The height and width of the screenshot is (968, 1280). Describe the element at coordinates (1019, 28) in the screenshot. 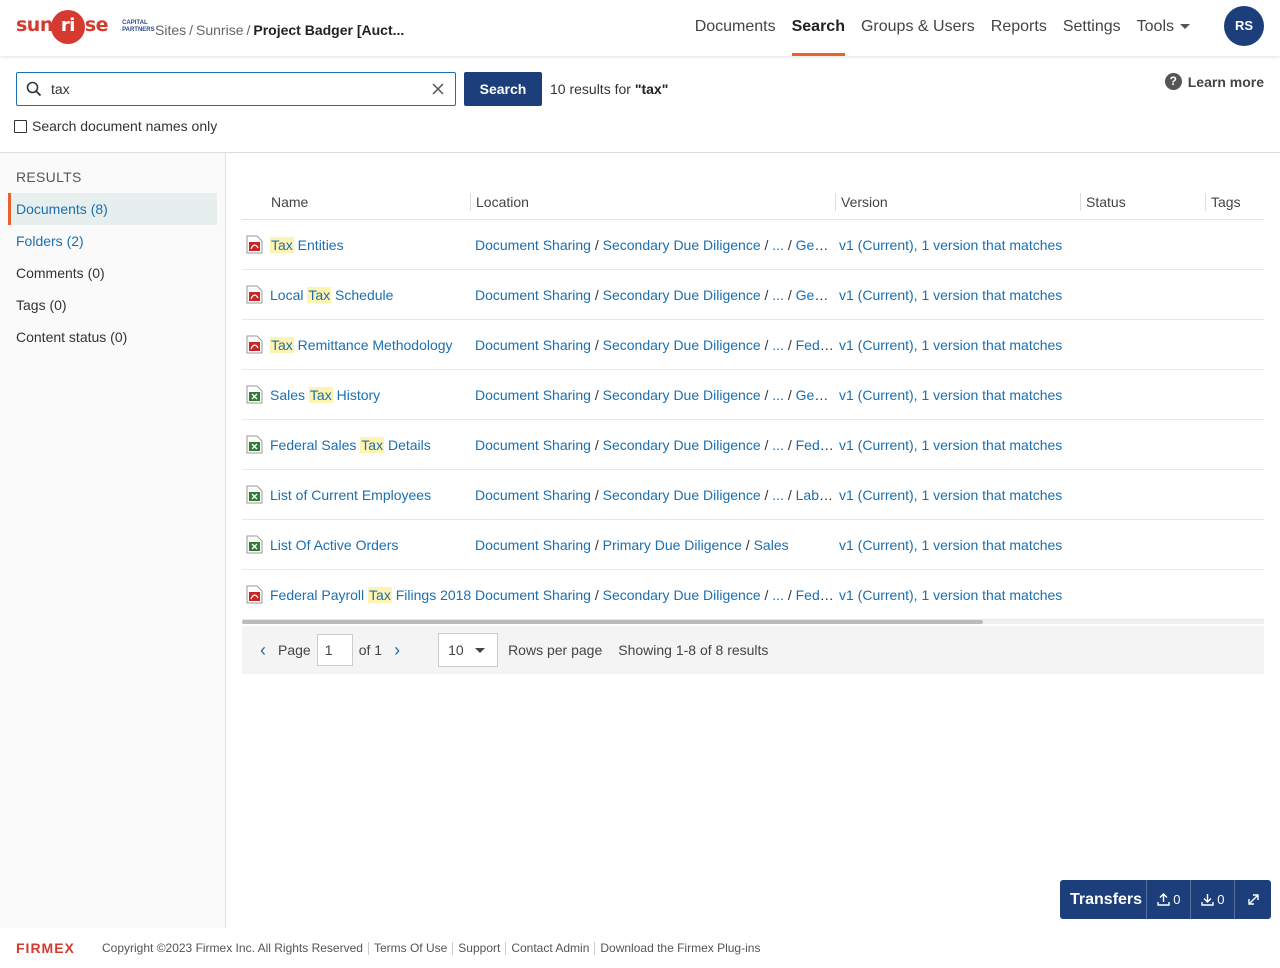

I see `nav-reports: Reports` at that location.